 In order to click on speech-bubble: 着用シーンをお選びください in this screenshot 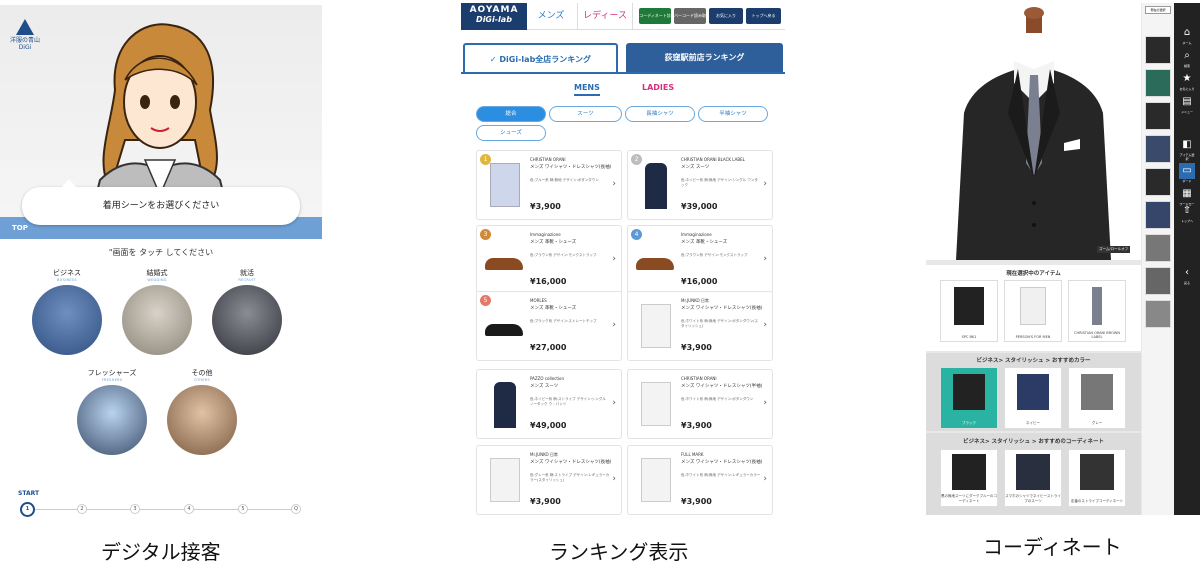, I will do `click(161, 202)`.